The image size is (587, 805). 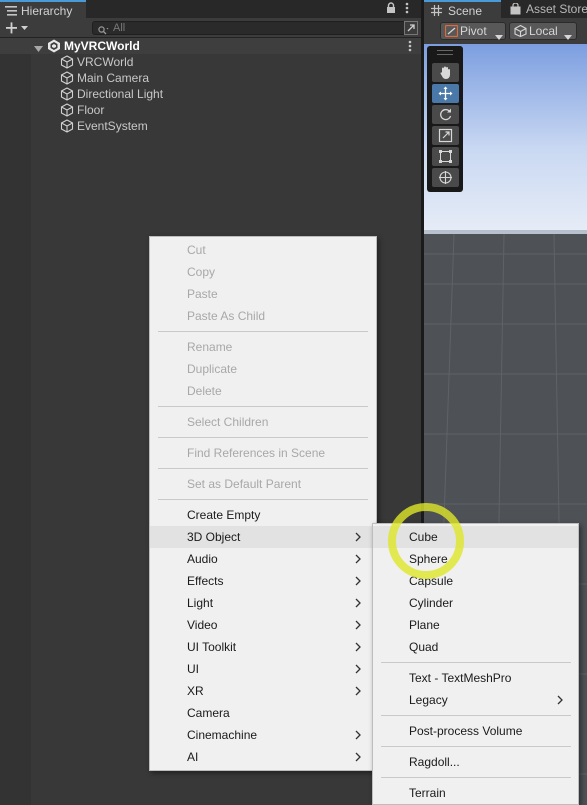 I want to click on rotate-tool-button, so click(x=445, y=114).